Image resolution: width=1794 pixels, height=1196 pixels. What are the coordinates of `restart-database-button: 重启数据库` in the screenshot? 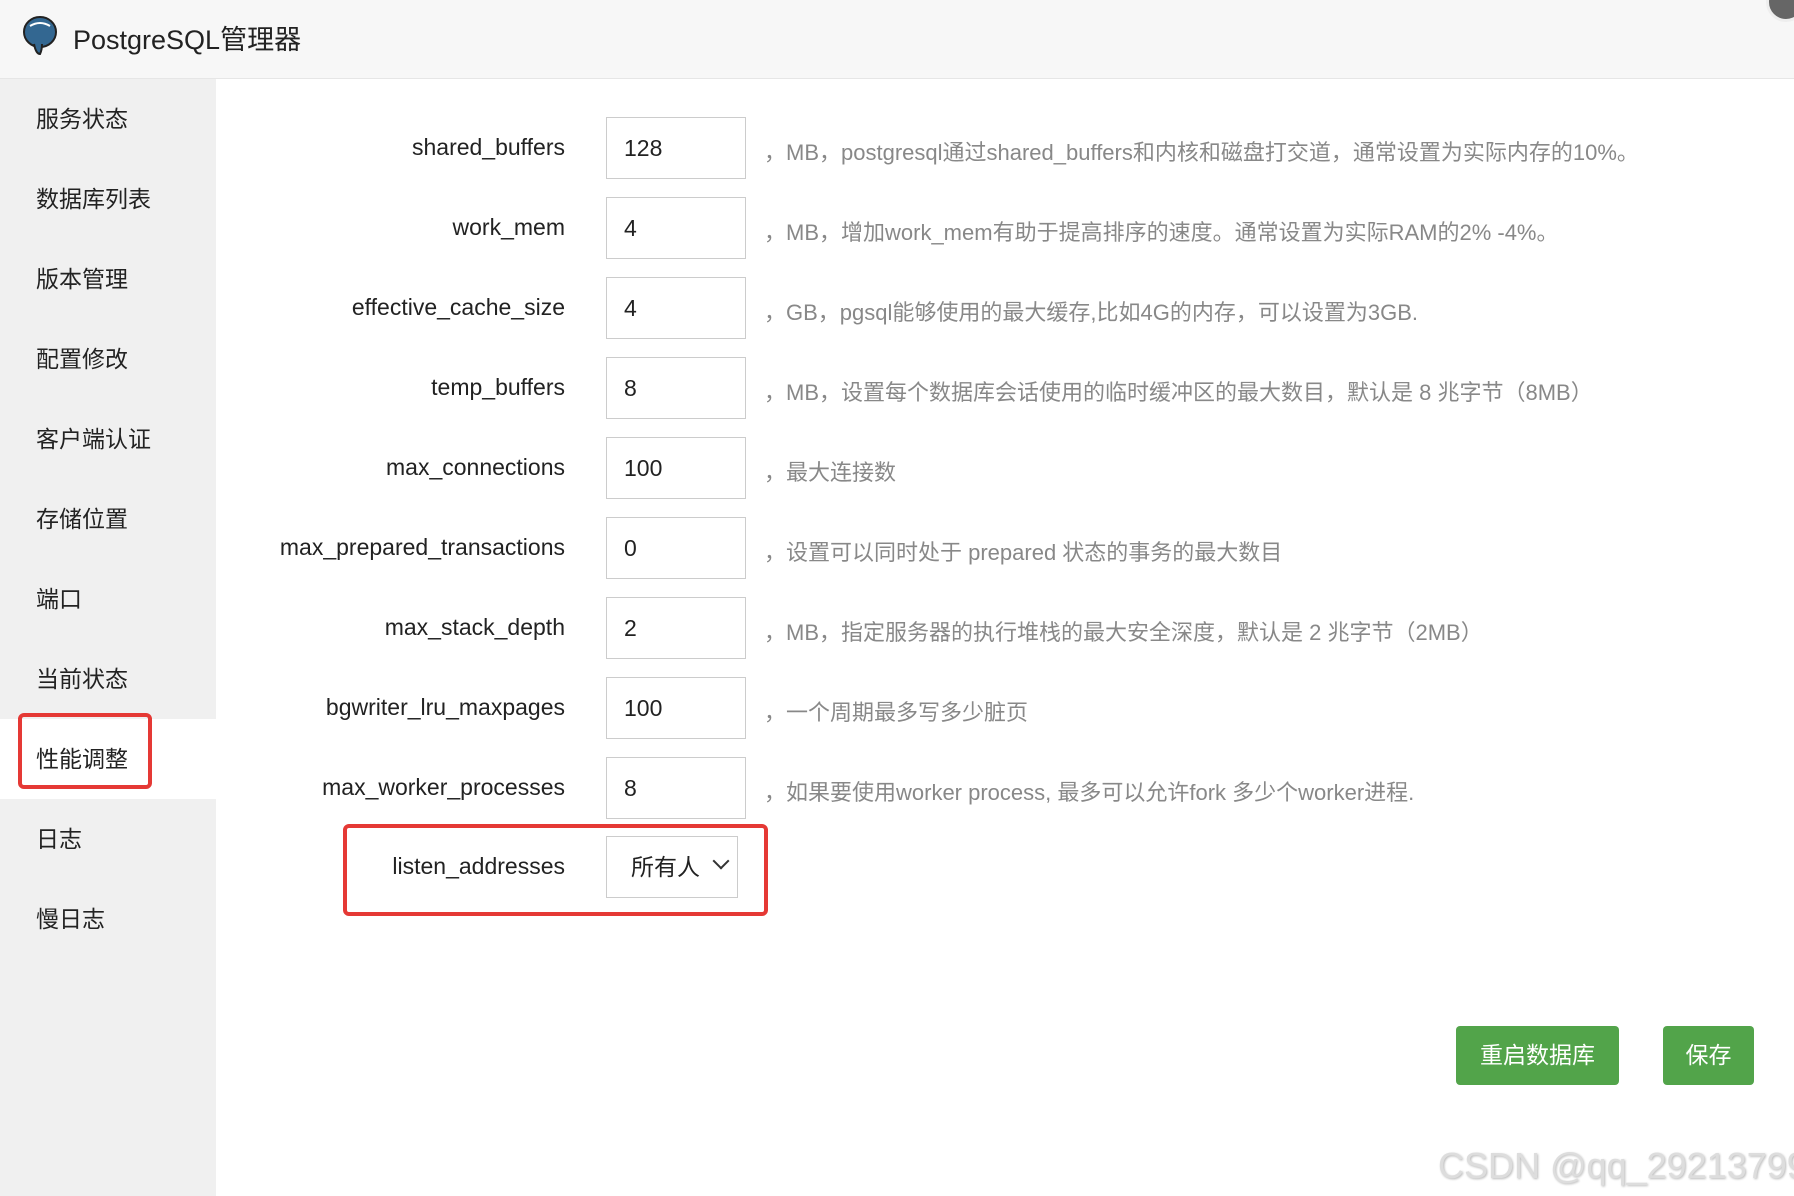 It's located at (1537, 1055).